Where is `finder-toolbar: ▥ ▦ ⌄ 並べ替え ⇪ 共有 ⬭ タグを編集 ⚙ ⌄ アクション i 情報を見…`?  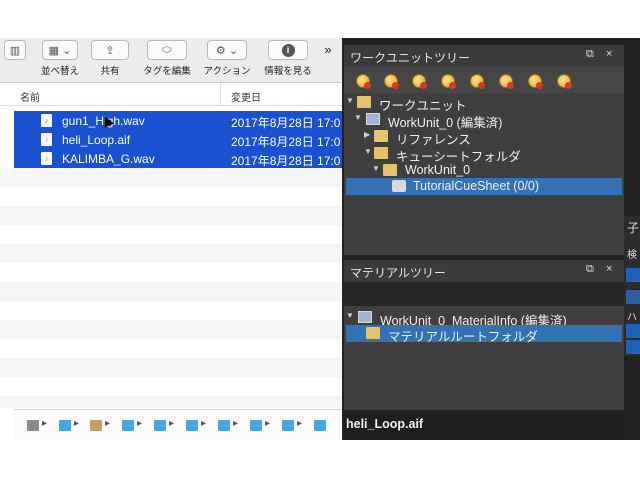 finder-toolbar: ▥ ▦ ⌄ 並べ替え ⇪ 共有 ⬭ タグを編集 ⚙ ⌄ アクション i 情報を見… is located at coordinates (171, 60).